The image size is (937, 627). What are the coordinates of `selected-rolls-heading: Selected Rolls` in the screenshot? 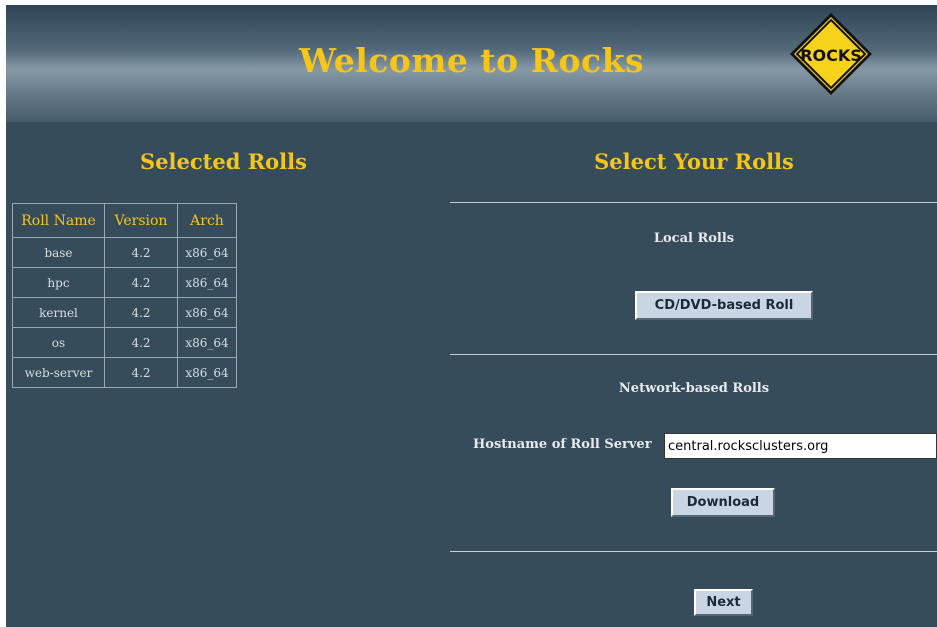 It's located at (223, 161).